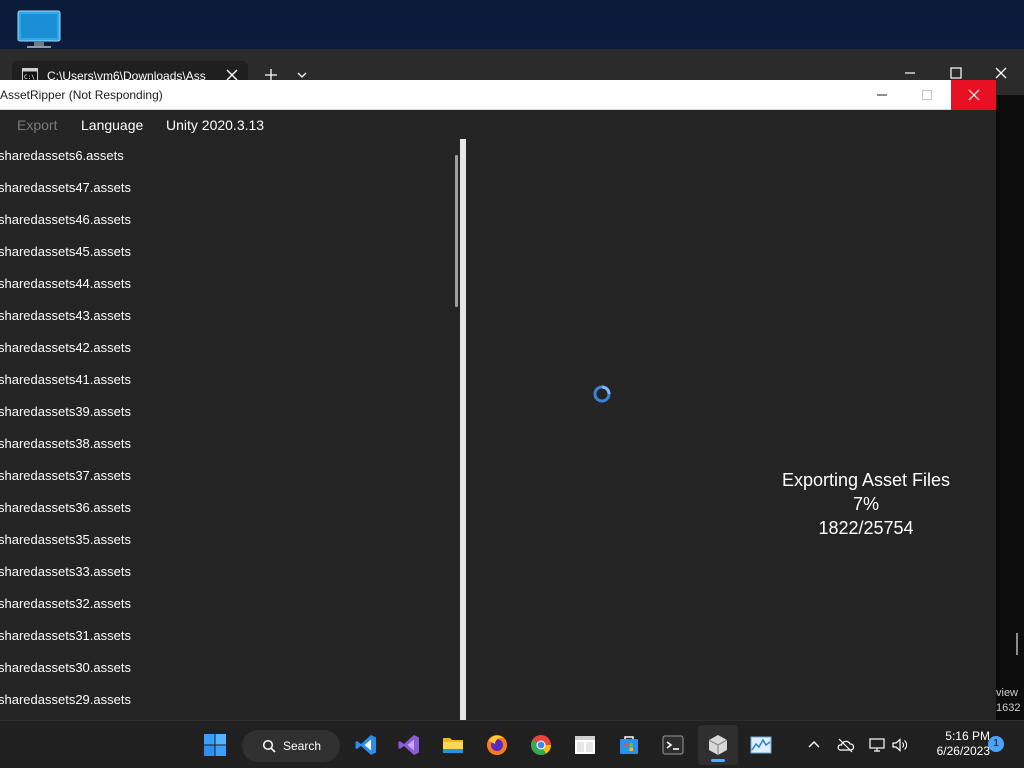 The width and height of the screenshot is (1024, 768). What do you see at coordinates (877, 745) in the screenshot?
I see `network-icon` at bounding box center [877, 745].